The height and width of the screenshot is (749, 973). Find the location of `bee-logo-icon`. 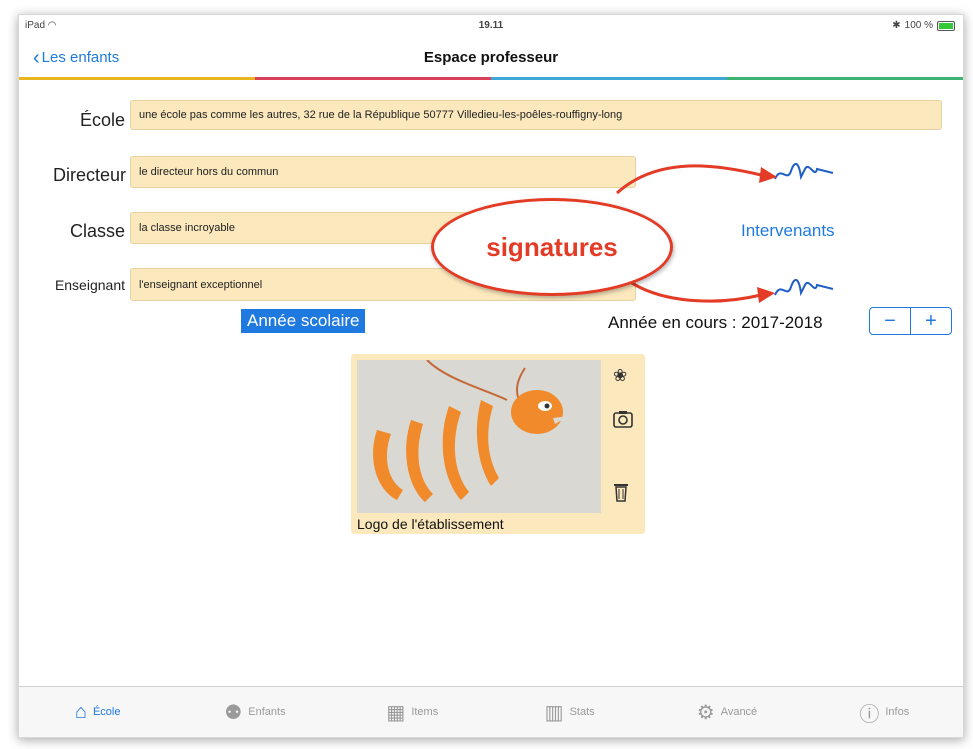

bee-logo-icon is located at coordinates (479, 436).